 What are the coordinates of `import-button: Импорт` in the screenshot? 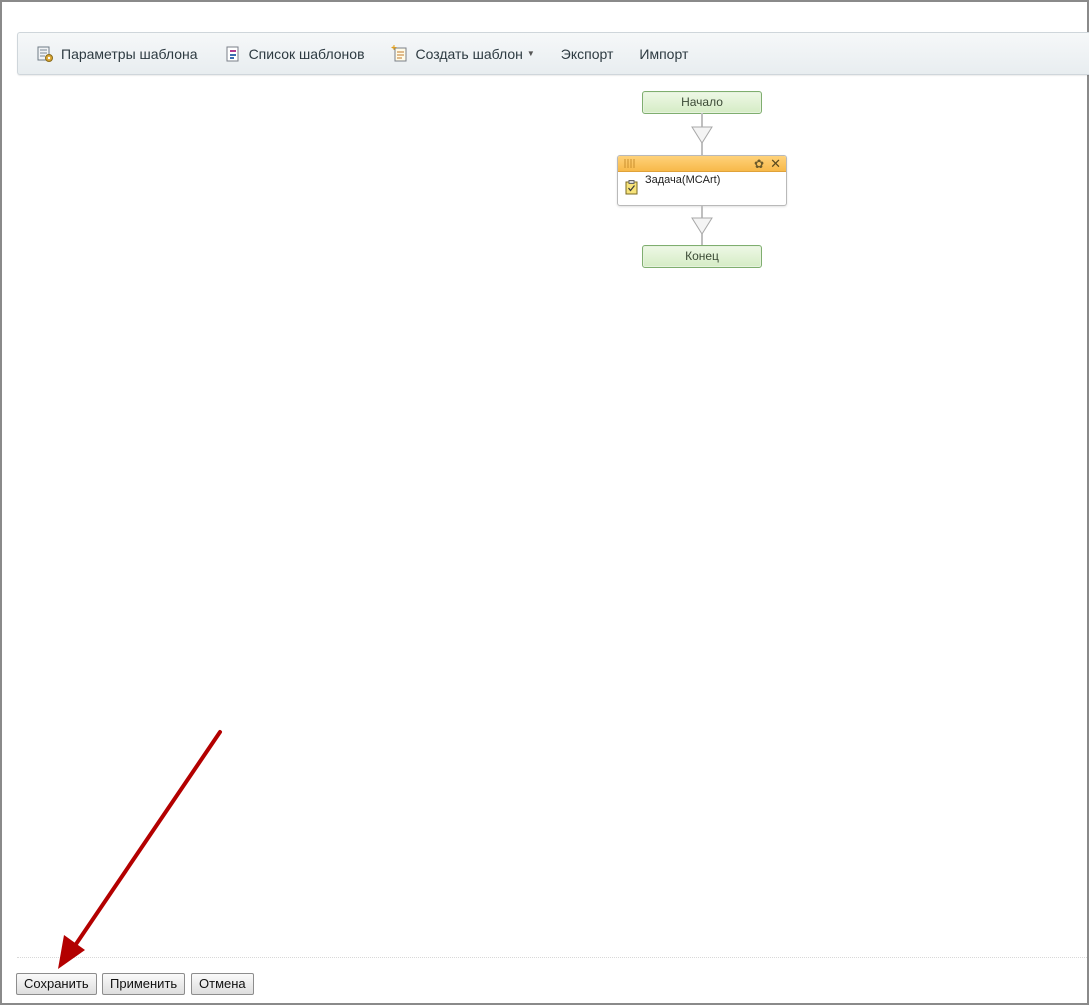 It's located at (663, 53).